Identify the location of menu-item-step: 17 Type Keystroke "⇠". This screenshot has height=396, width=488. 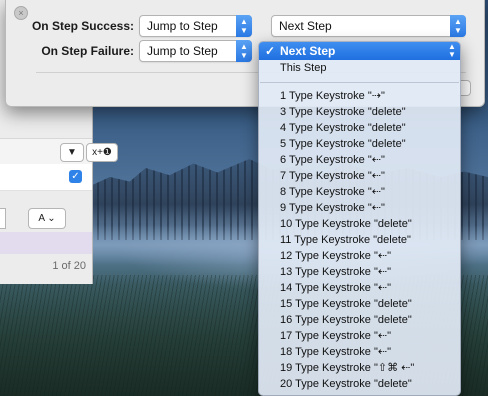
(335, 336).